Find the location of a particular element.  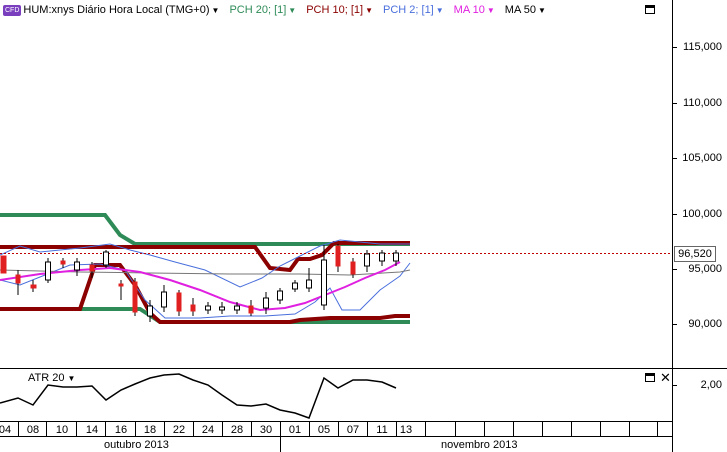

time-tick: 07 is located at coordinates (353, 430).